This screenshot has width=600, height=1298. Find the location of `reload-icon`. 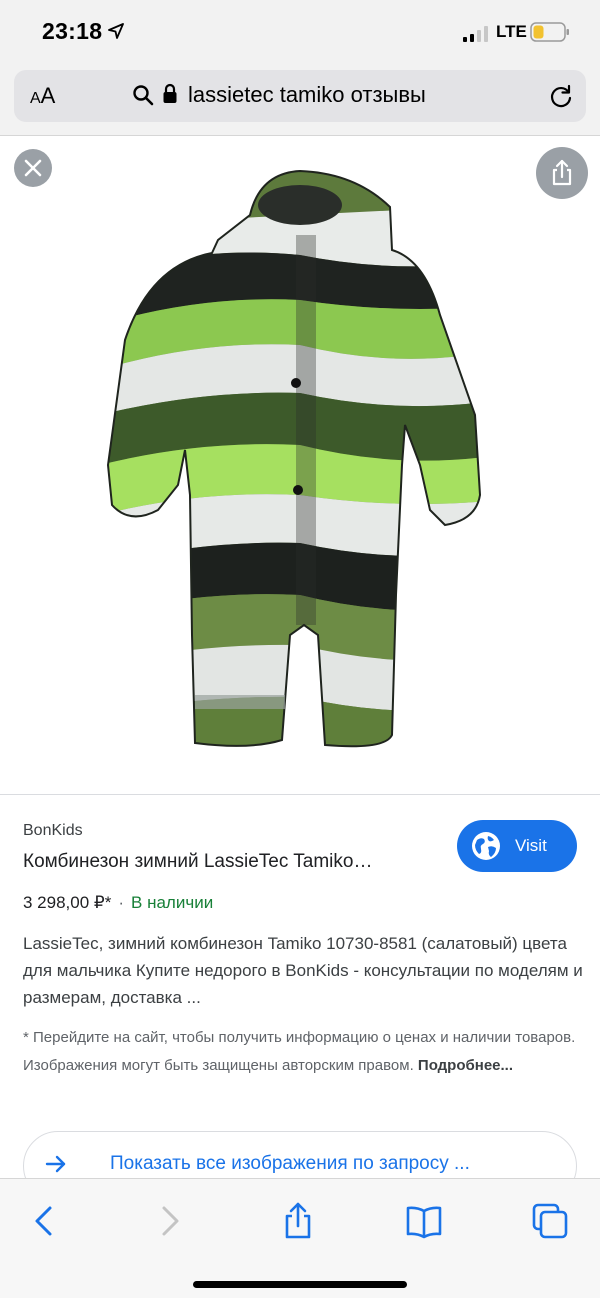

reload-icon is located at coordinates (561, 96).